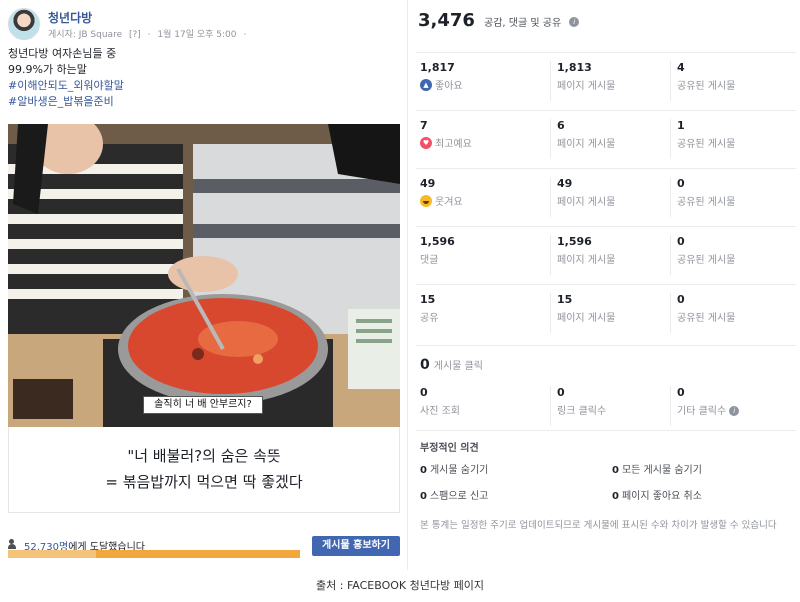 This screenshot has width=800, height=602. I want to click on stat-row-likes: 1,817 ▲ 좋아요 1,813 페이지 게시물 4 공유된 게시물, so click(606, 79).